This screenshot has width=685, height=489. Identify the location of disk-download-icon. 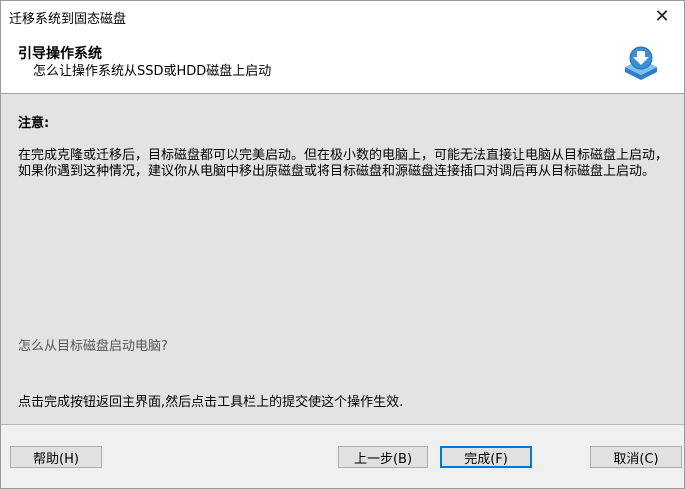
(641, 63).